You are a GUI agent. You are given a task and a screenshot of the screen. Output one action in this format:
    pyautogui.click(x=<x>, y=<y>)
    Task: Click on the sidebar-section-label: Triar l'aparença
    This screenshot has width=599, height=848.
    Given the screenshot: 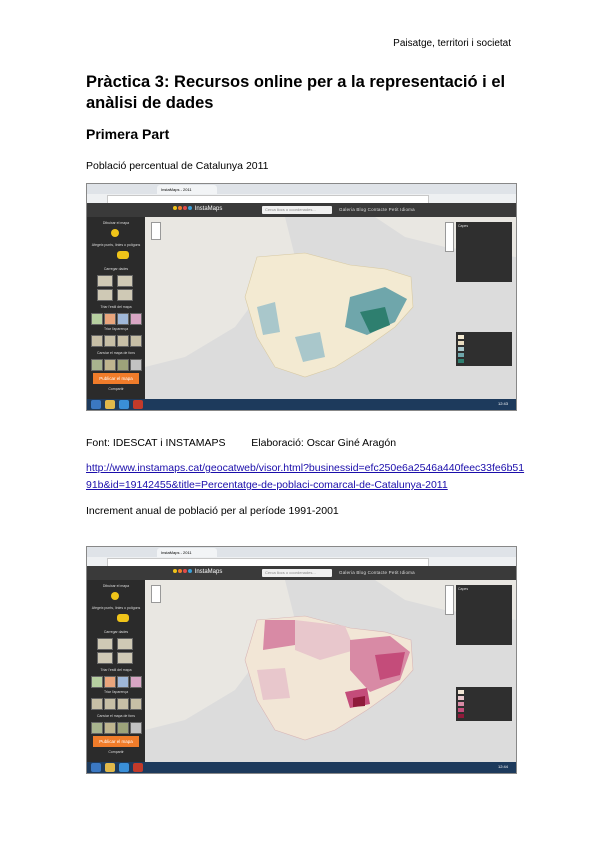 What is the action you would take?
    pyautogui.click(x=116, y=692)
    